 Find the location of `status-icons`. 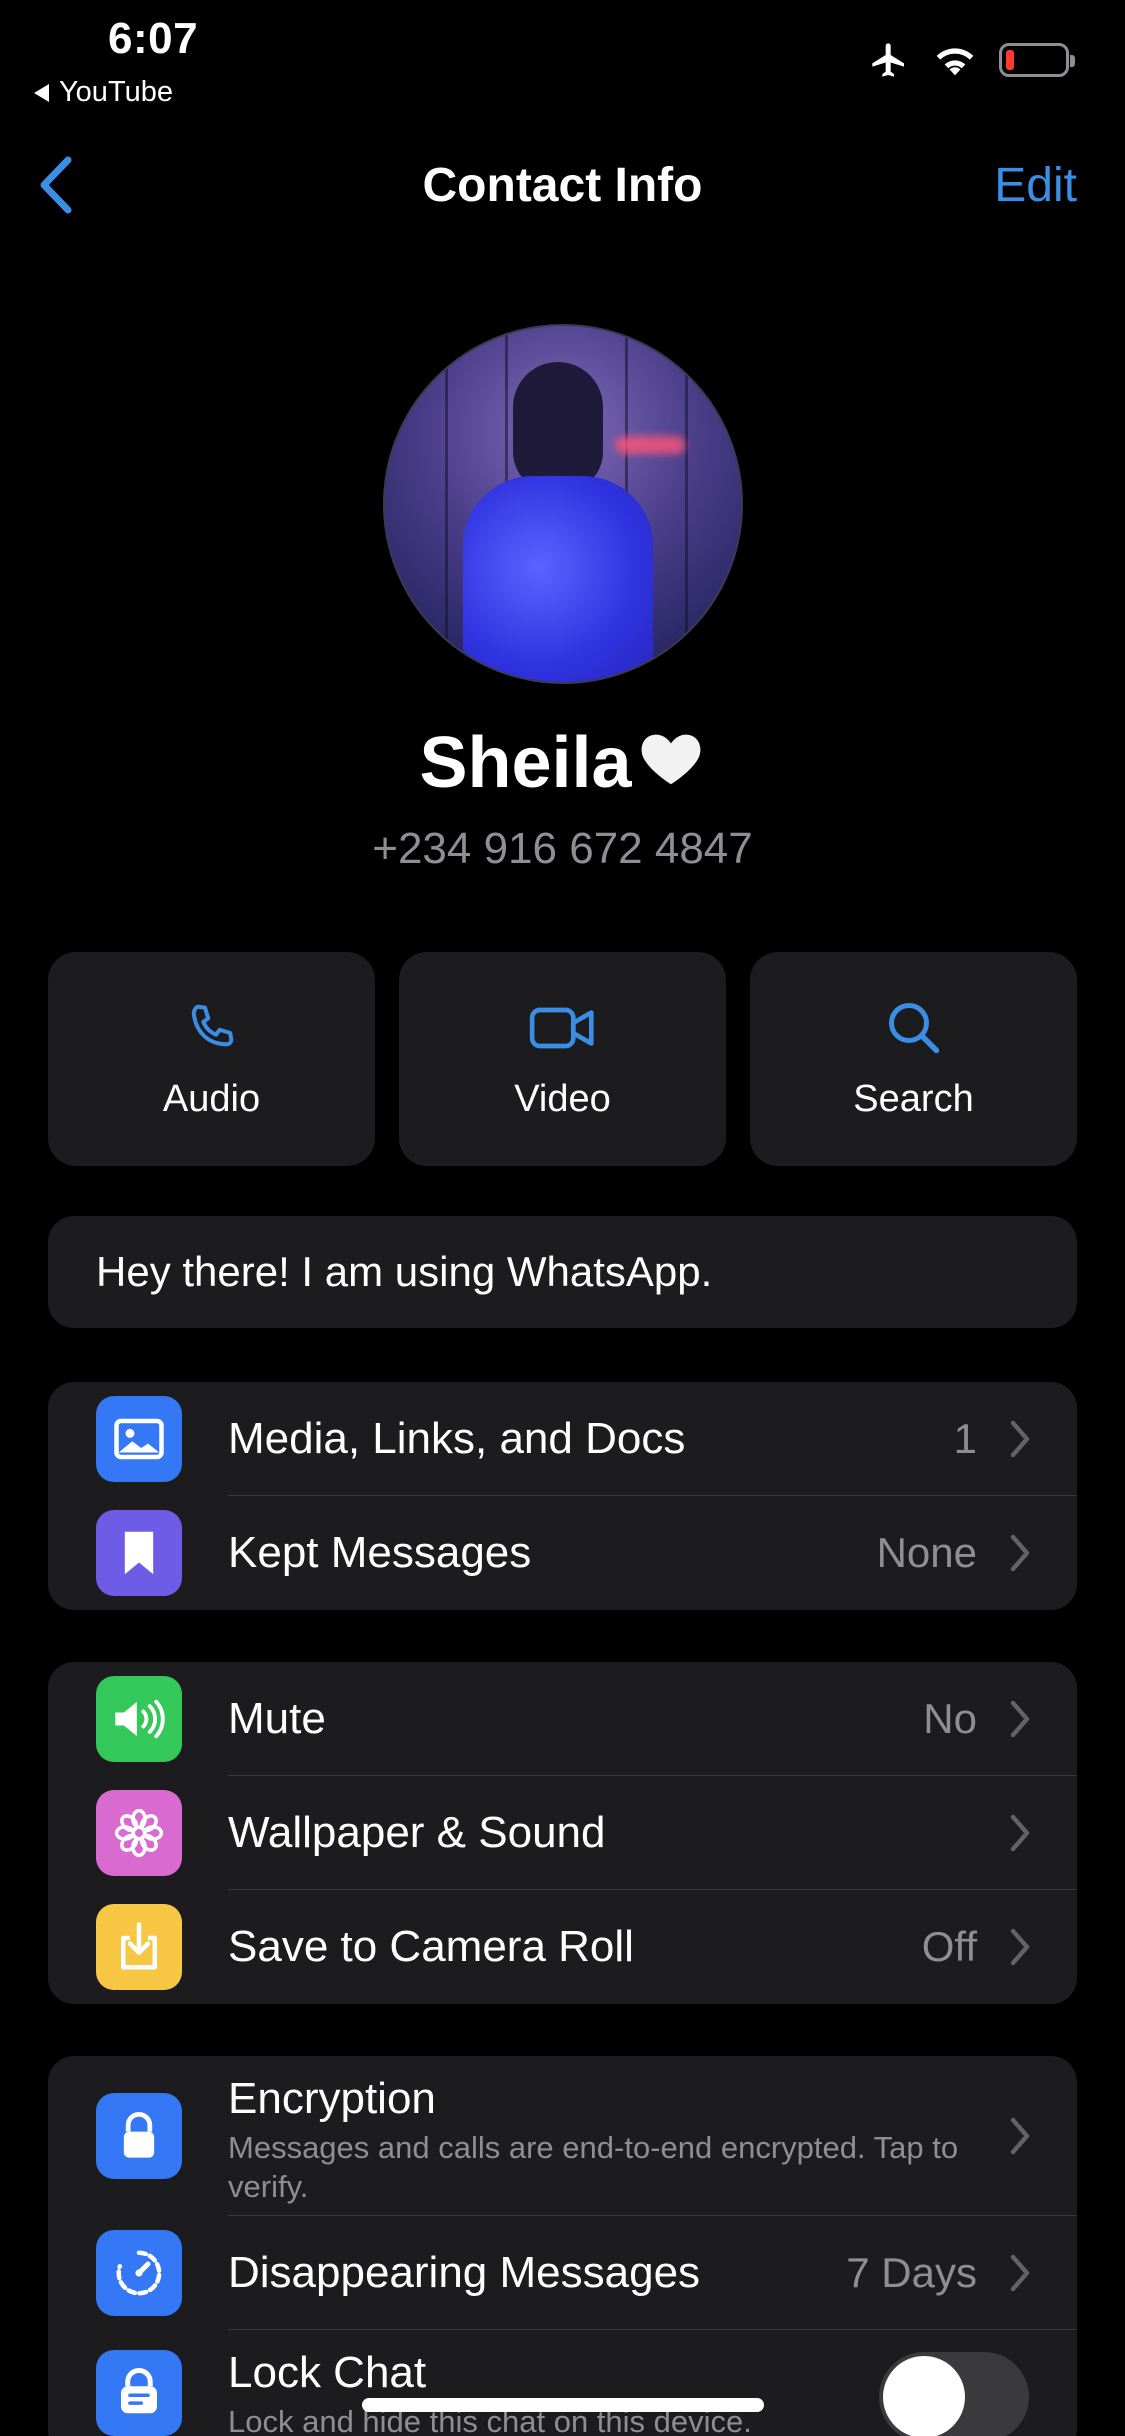

status-icons is located at coordinates (971, 60).